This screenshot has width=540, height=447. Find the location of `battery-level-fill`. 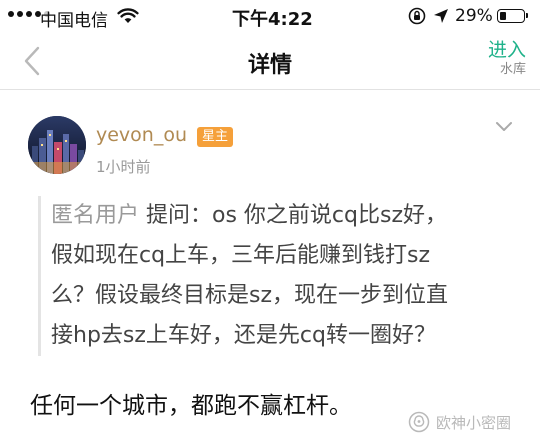

battery-level-fill is located at coordinates (503, 16).